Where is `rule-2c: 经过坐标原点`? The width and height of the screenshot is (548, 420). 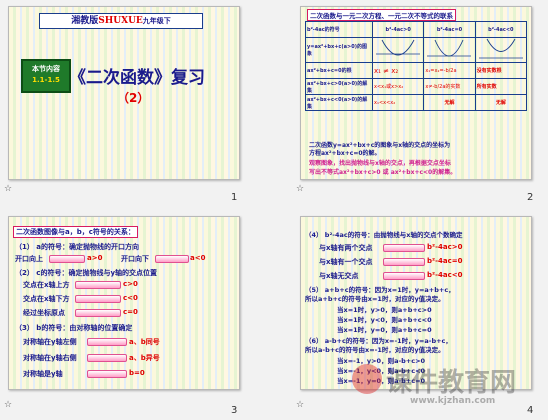 rule-2c: 经过坐标原点 is located at coordinates (44, 313).